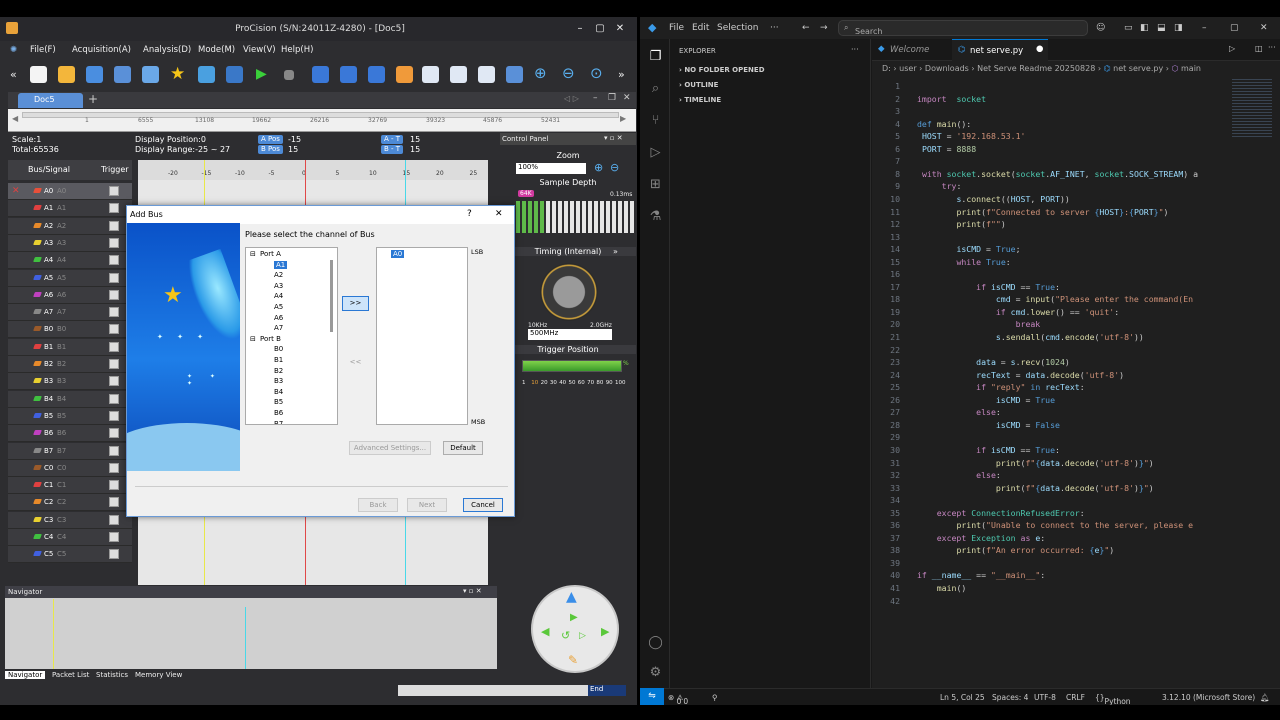  I want to click on problems-status: ⊗ 0 ⚠ 0, so click(678, 699).